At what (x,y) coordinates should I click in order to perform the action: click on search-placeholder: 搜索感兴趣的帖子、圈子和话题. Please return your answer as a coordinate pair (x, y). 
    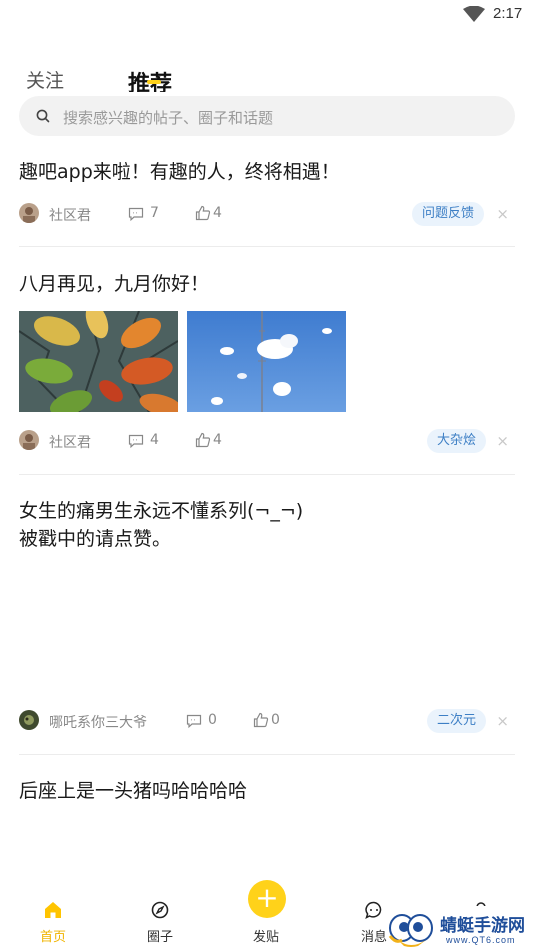
    Looking at the image, I should click on (168, 118).